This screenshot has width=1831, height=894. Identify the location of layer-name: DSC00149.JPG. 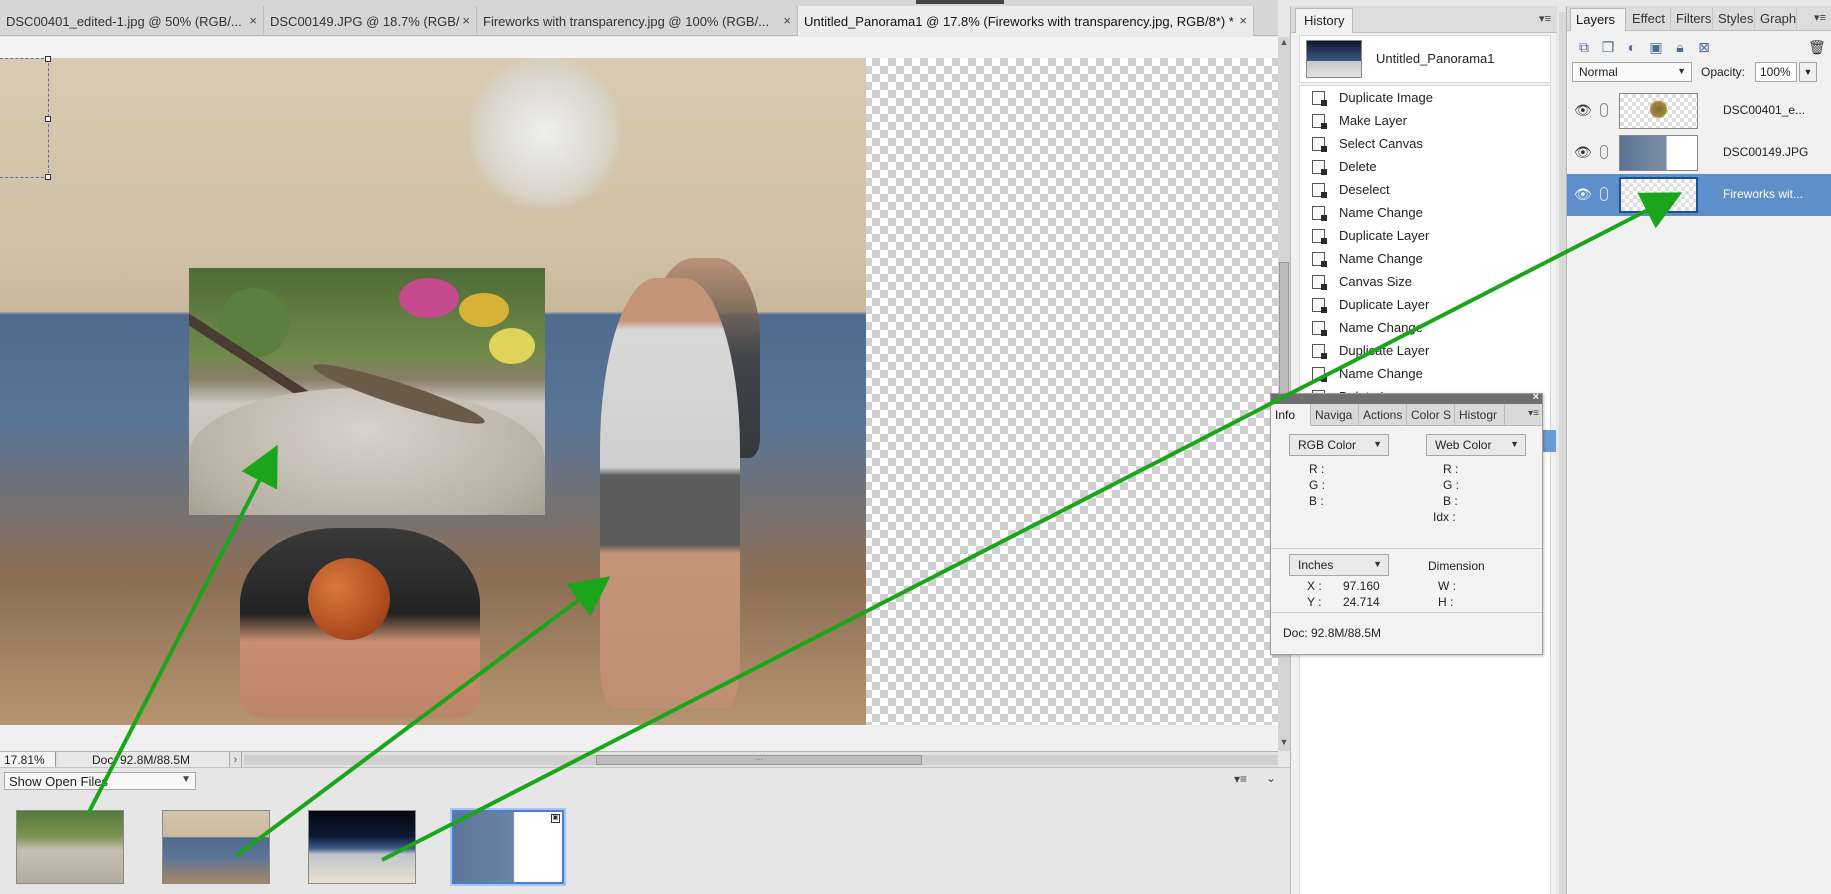
(1766, 152).